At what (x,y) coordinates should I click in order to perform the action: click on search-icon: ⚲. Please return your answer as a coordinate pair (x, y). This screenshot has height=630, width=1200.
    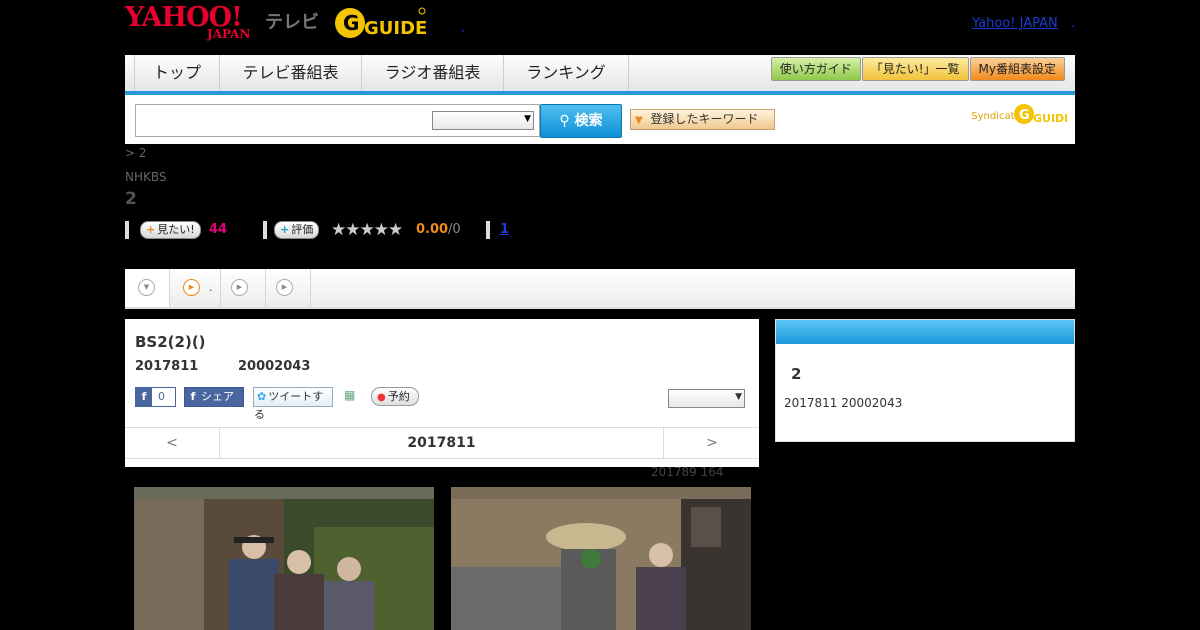
    Looking at the image, I should click on (564, 121).